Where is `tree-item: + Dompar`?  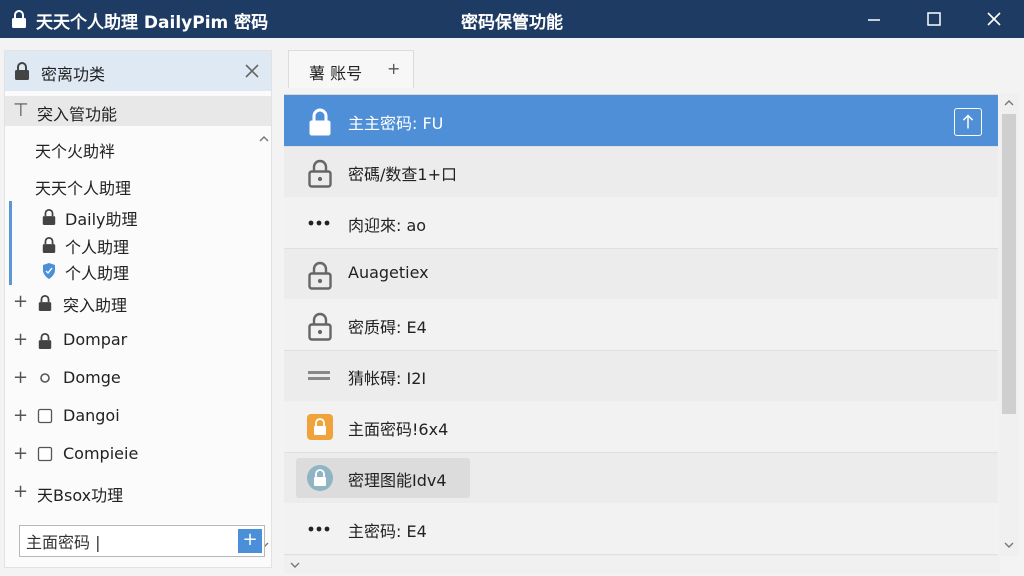
tree-item: + Dompar is located at coordinates (130, 340).